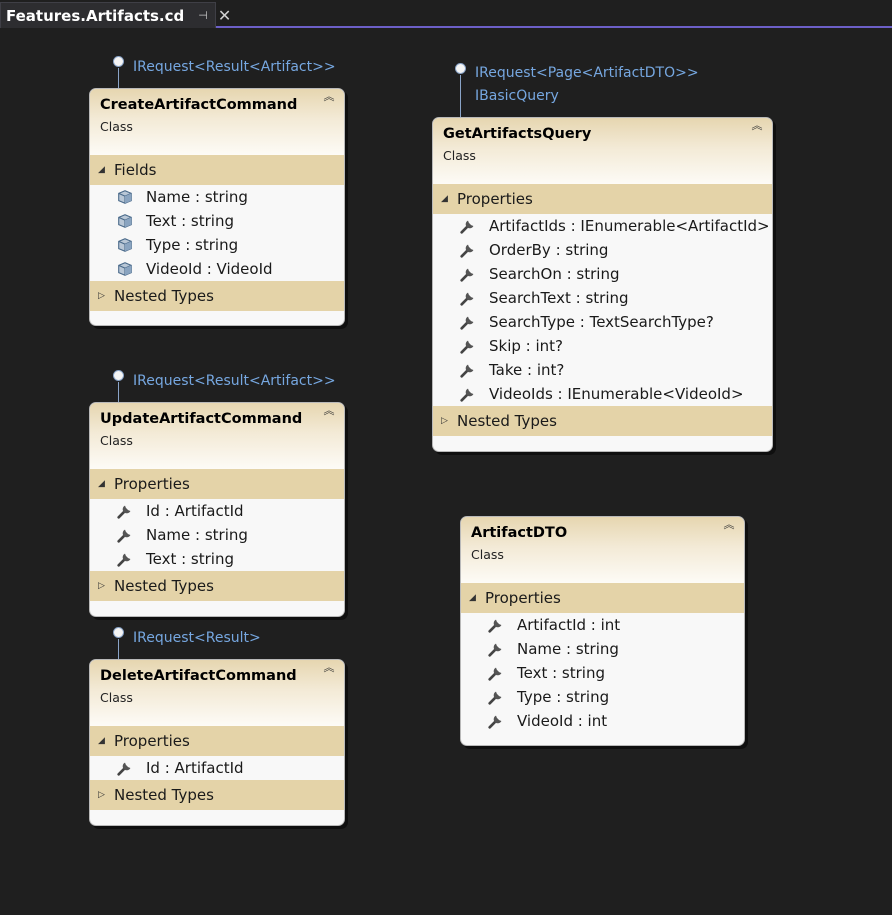 This screenshot has height=915, width=892. What do you see at coordinates (519, 533) in the screenshot?
I see `class-name: ArtifactDTO` at bounding box center [519, 533].